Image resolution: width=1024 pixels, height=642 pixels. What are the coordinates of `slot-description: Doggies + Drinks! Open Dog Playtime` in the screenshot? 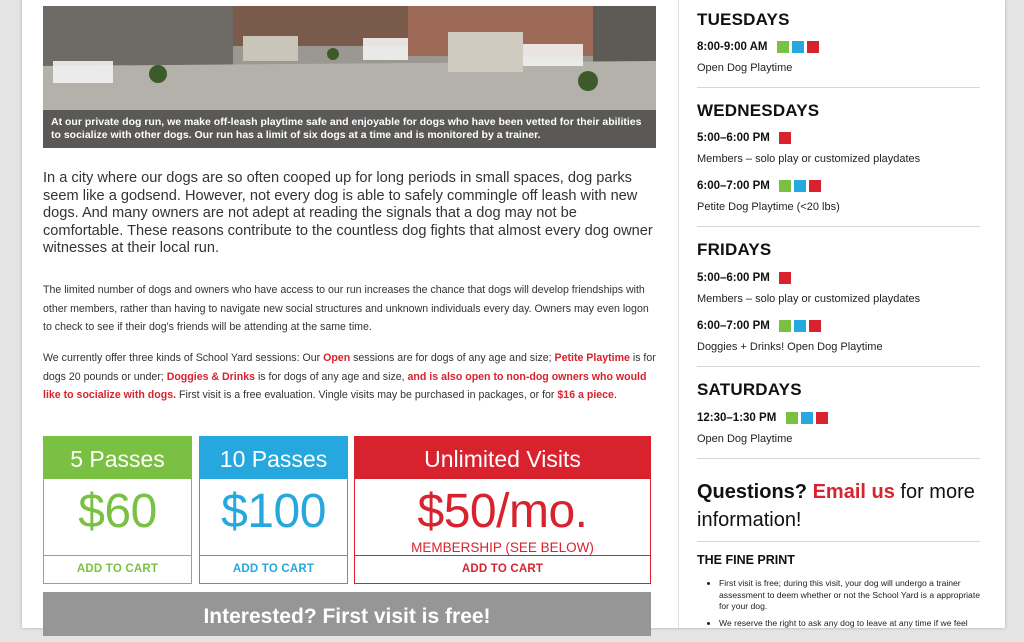 It's located at (790, 347).